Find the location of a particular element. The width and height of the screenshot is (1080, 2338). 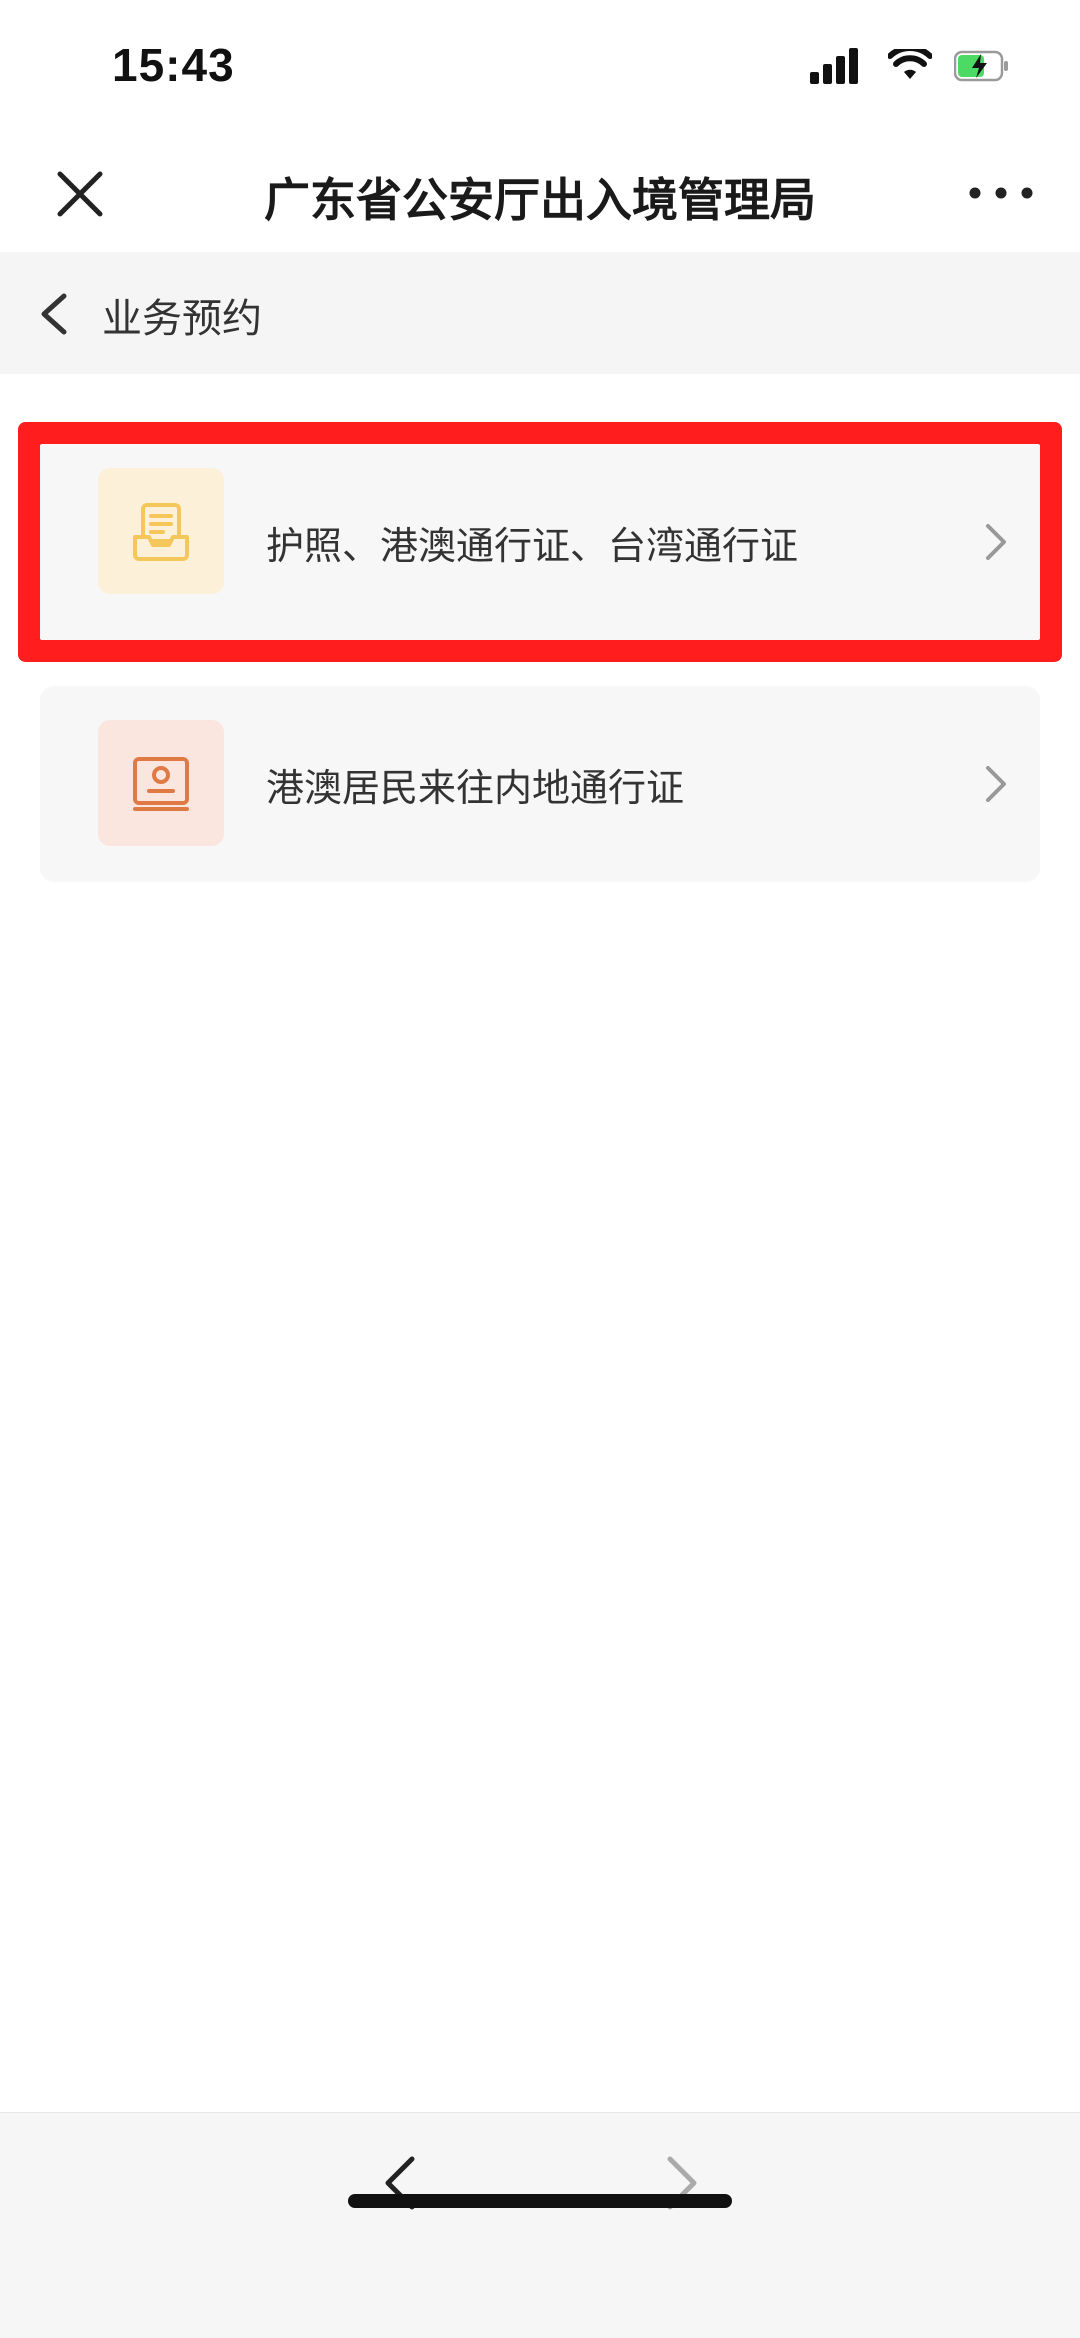

section-title: 业务预约 is located at coordinates (182, 319).